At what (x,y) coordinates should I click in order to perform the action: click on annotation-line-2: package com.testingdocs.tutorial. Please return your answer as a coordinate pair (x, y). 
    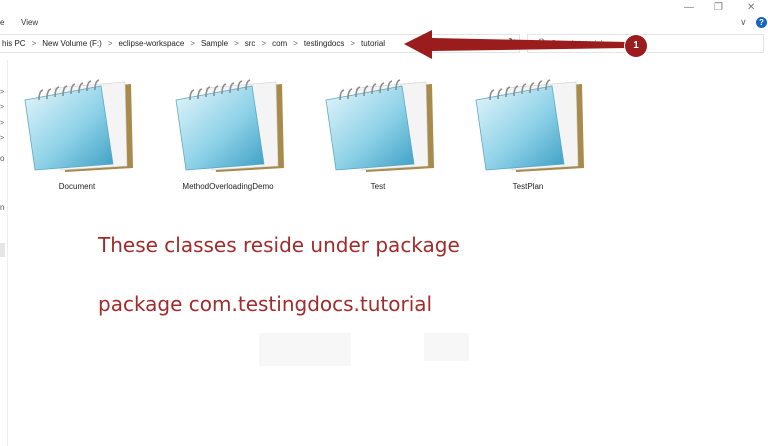
    Looking at the image, I should click on (265, 304).